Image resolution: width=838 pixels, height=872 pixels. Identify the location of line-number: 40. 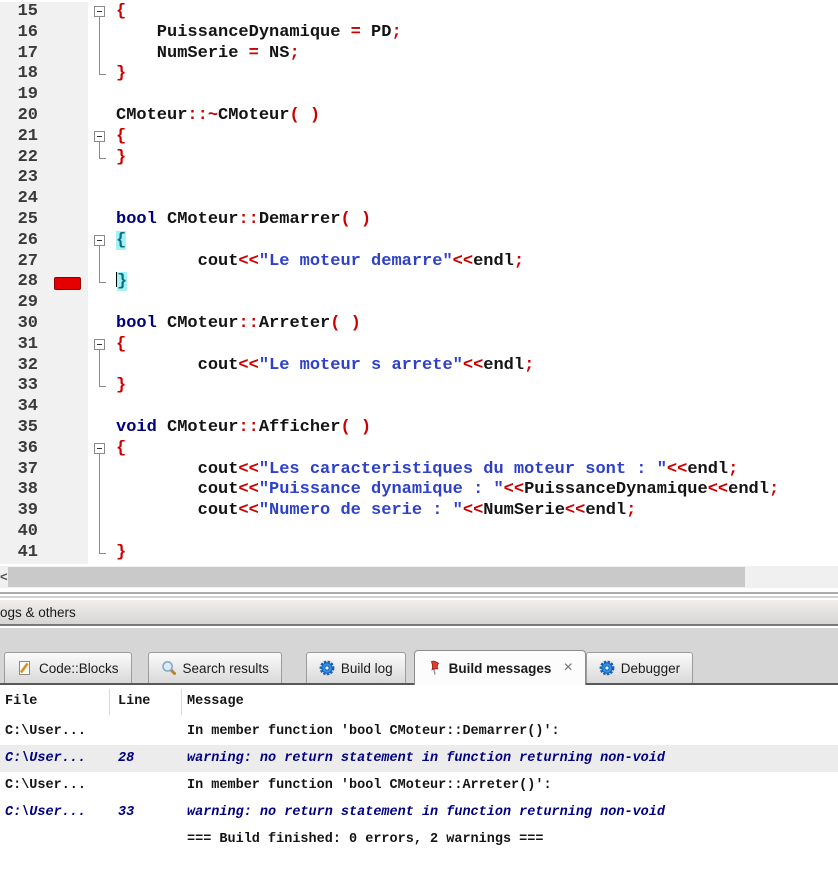
(25, 532).